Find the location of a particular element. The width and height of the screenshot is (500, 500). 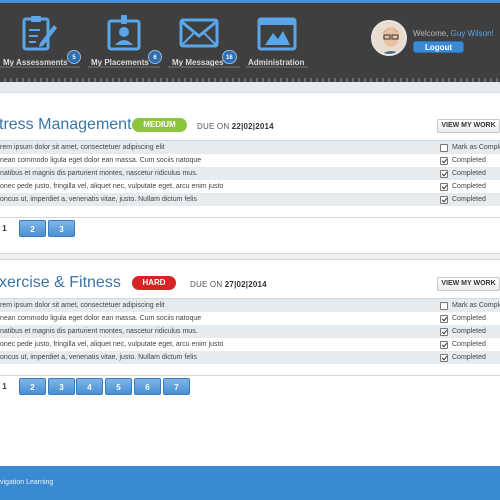

due-date-value: 22|02|2014 is located at coordinates (252, 126).